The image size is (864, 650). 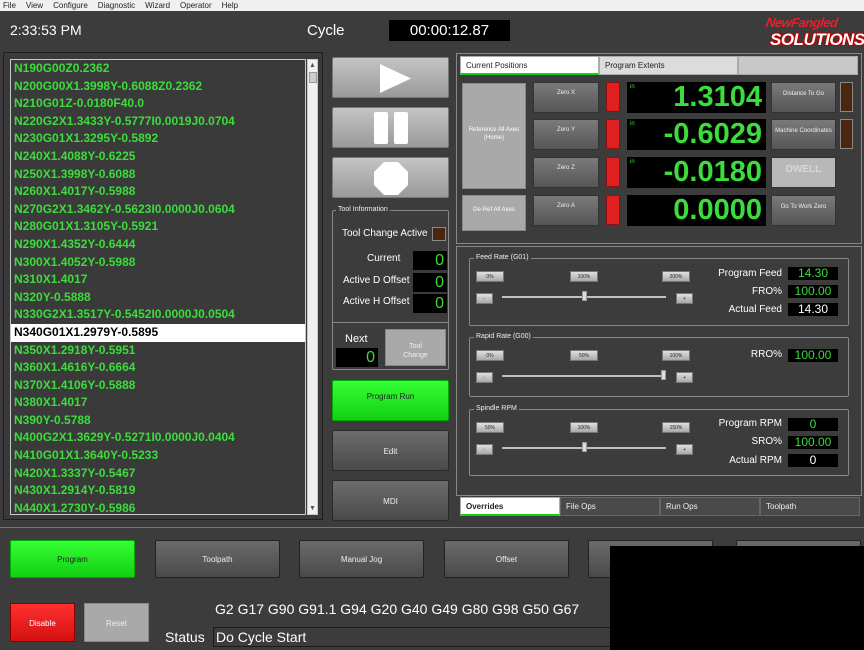 What do you see at coordinates (157, 5) in the screenshot?
I see `menu-wizard: Wizard` at bounding box center [157, 5].